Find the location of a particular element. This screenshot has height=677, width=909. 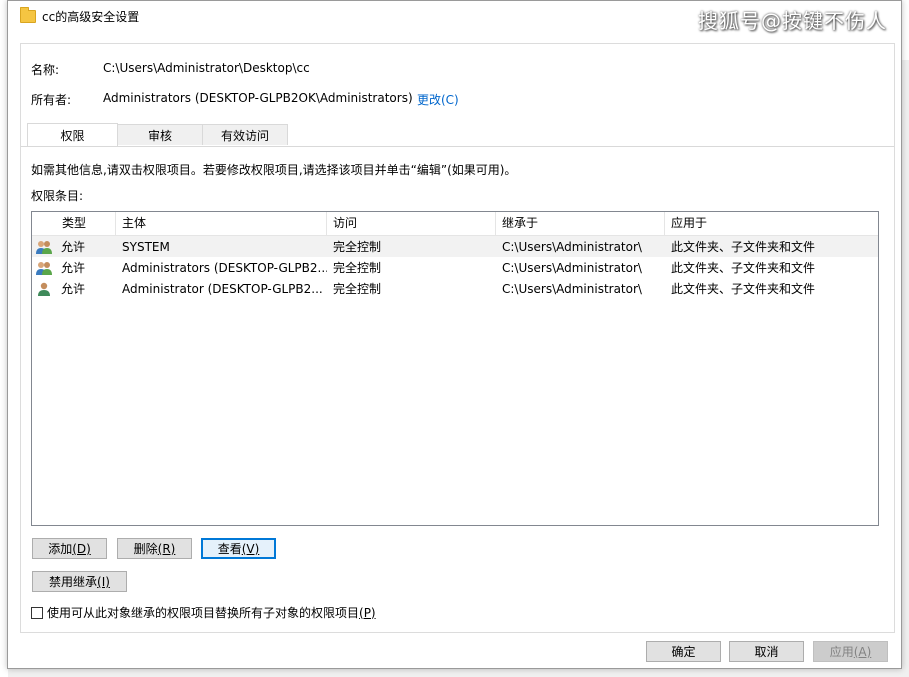

tab-permissions: 权限 is located at coordinates (72, 134).